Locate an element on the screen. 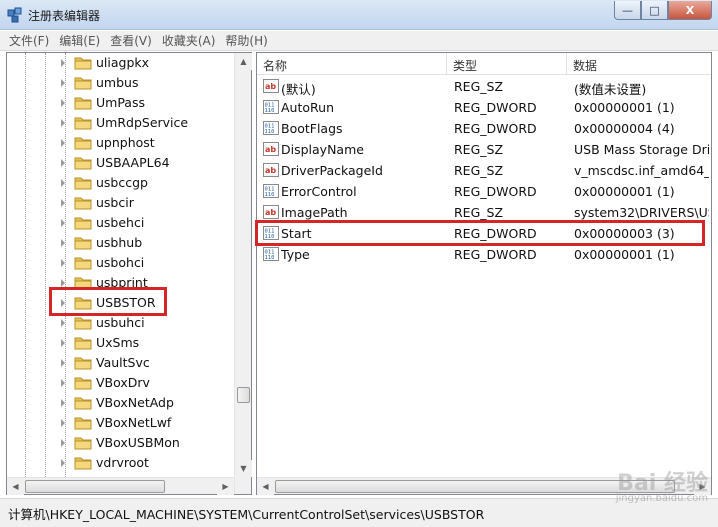  value-row-type: 011 110 Type REG_DWORD 0x00000001 (1) is located at coordinates (484, 254).